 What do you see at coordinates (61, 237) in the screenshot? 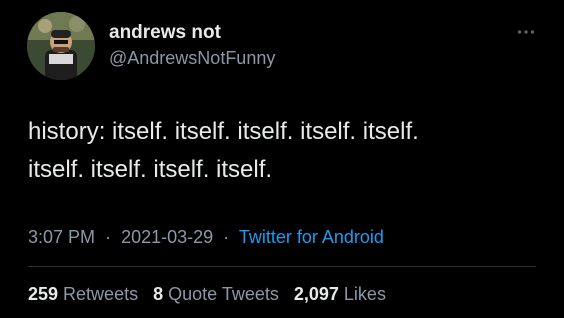
I see `tweet-time: 3:07 PM` at bounding box center [61, 237].